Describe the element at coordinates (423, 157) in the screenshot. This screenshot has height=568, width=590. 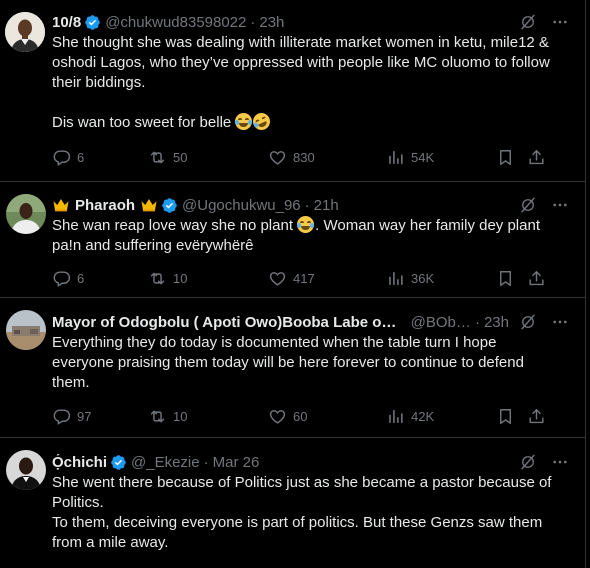
I see `view-count: 54K` at that location.